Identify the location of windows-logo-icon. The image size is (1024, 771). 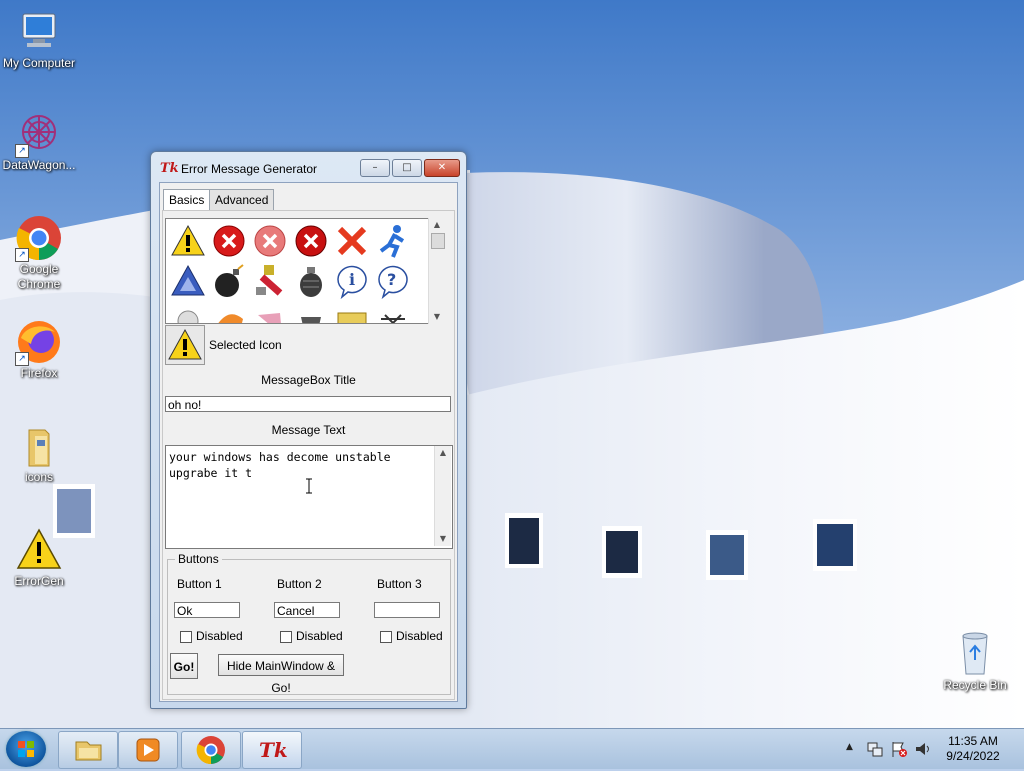
(26, 749).